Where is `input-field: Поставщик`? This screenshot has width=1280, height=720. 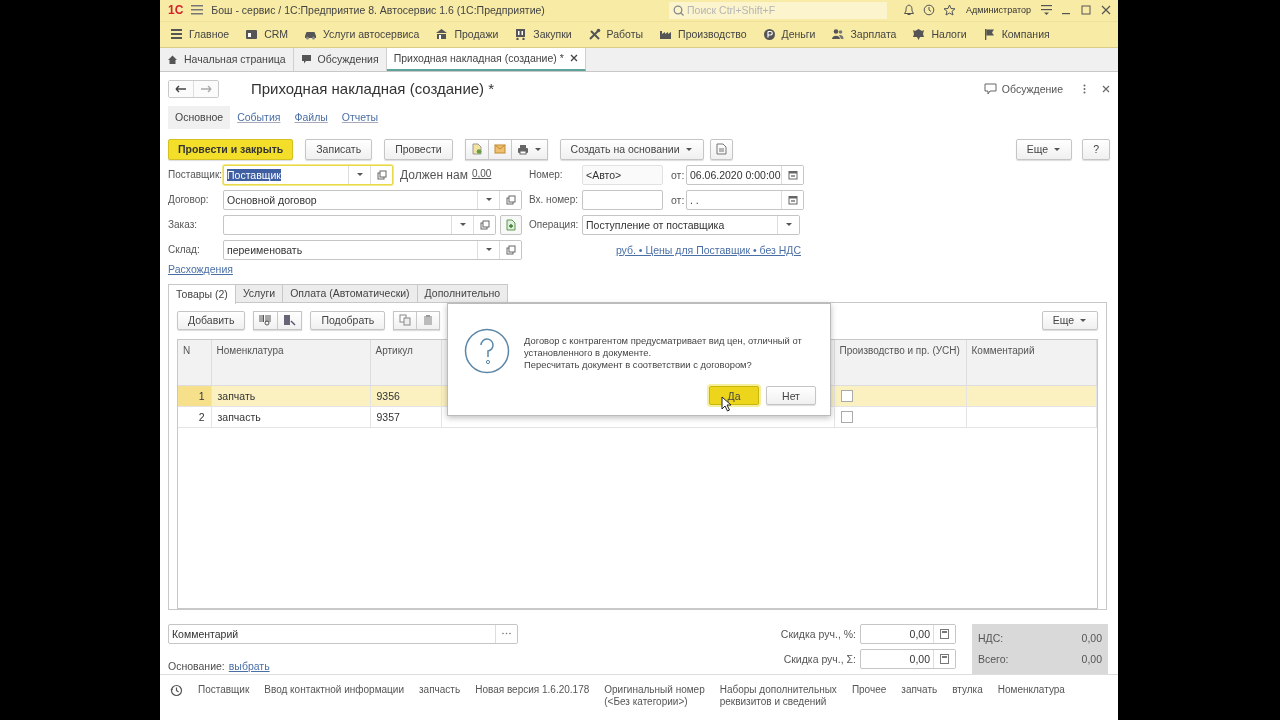 input-field: Поставщик is located at coordinates (308, 174).